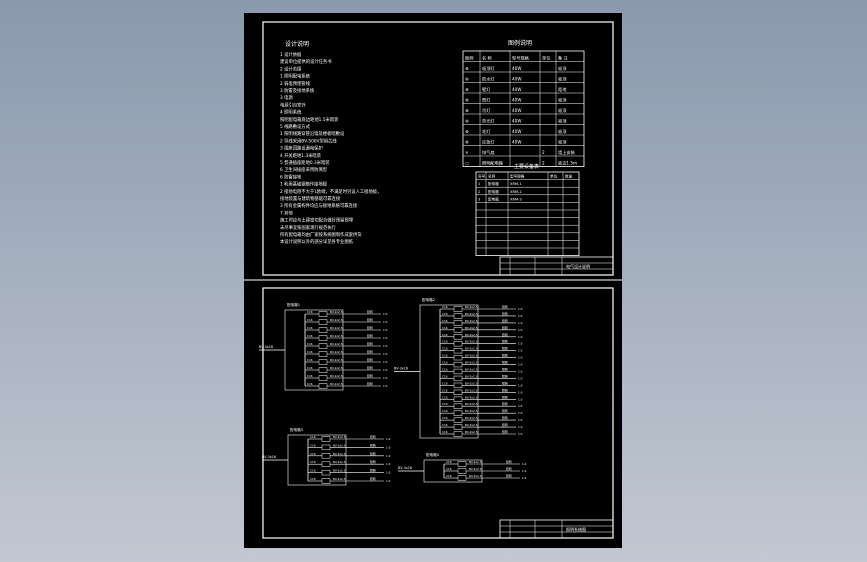 This screenshot has width=867, height=562. What do you see at coordinates (293, 104) in the screenshot?
I see `notes-line: 电源引自室外` at bounding box center [293, 104].